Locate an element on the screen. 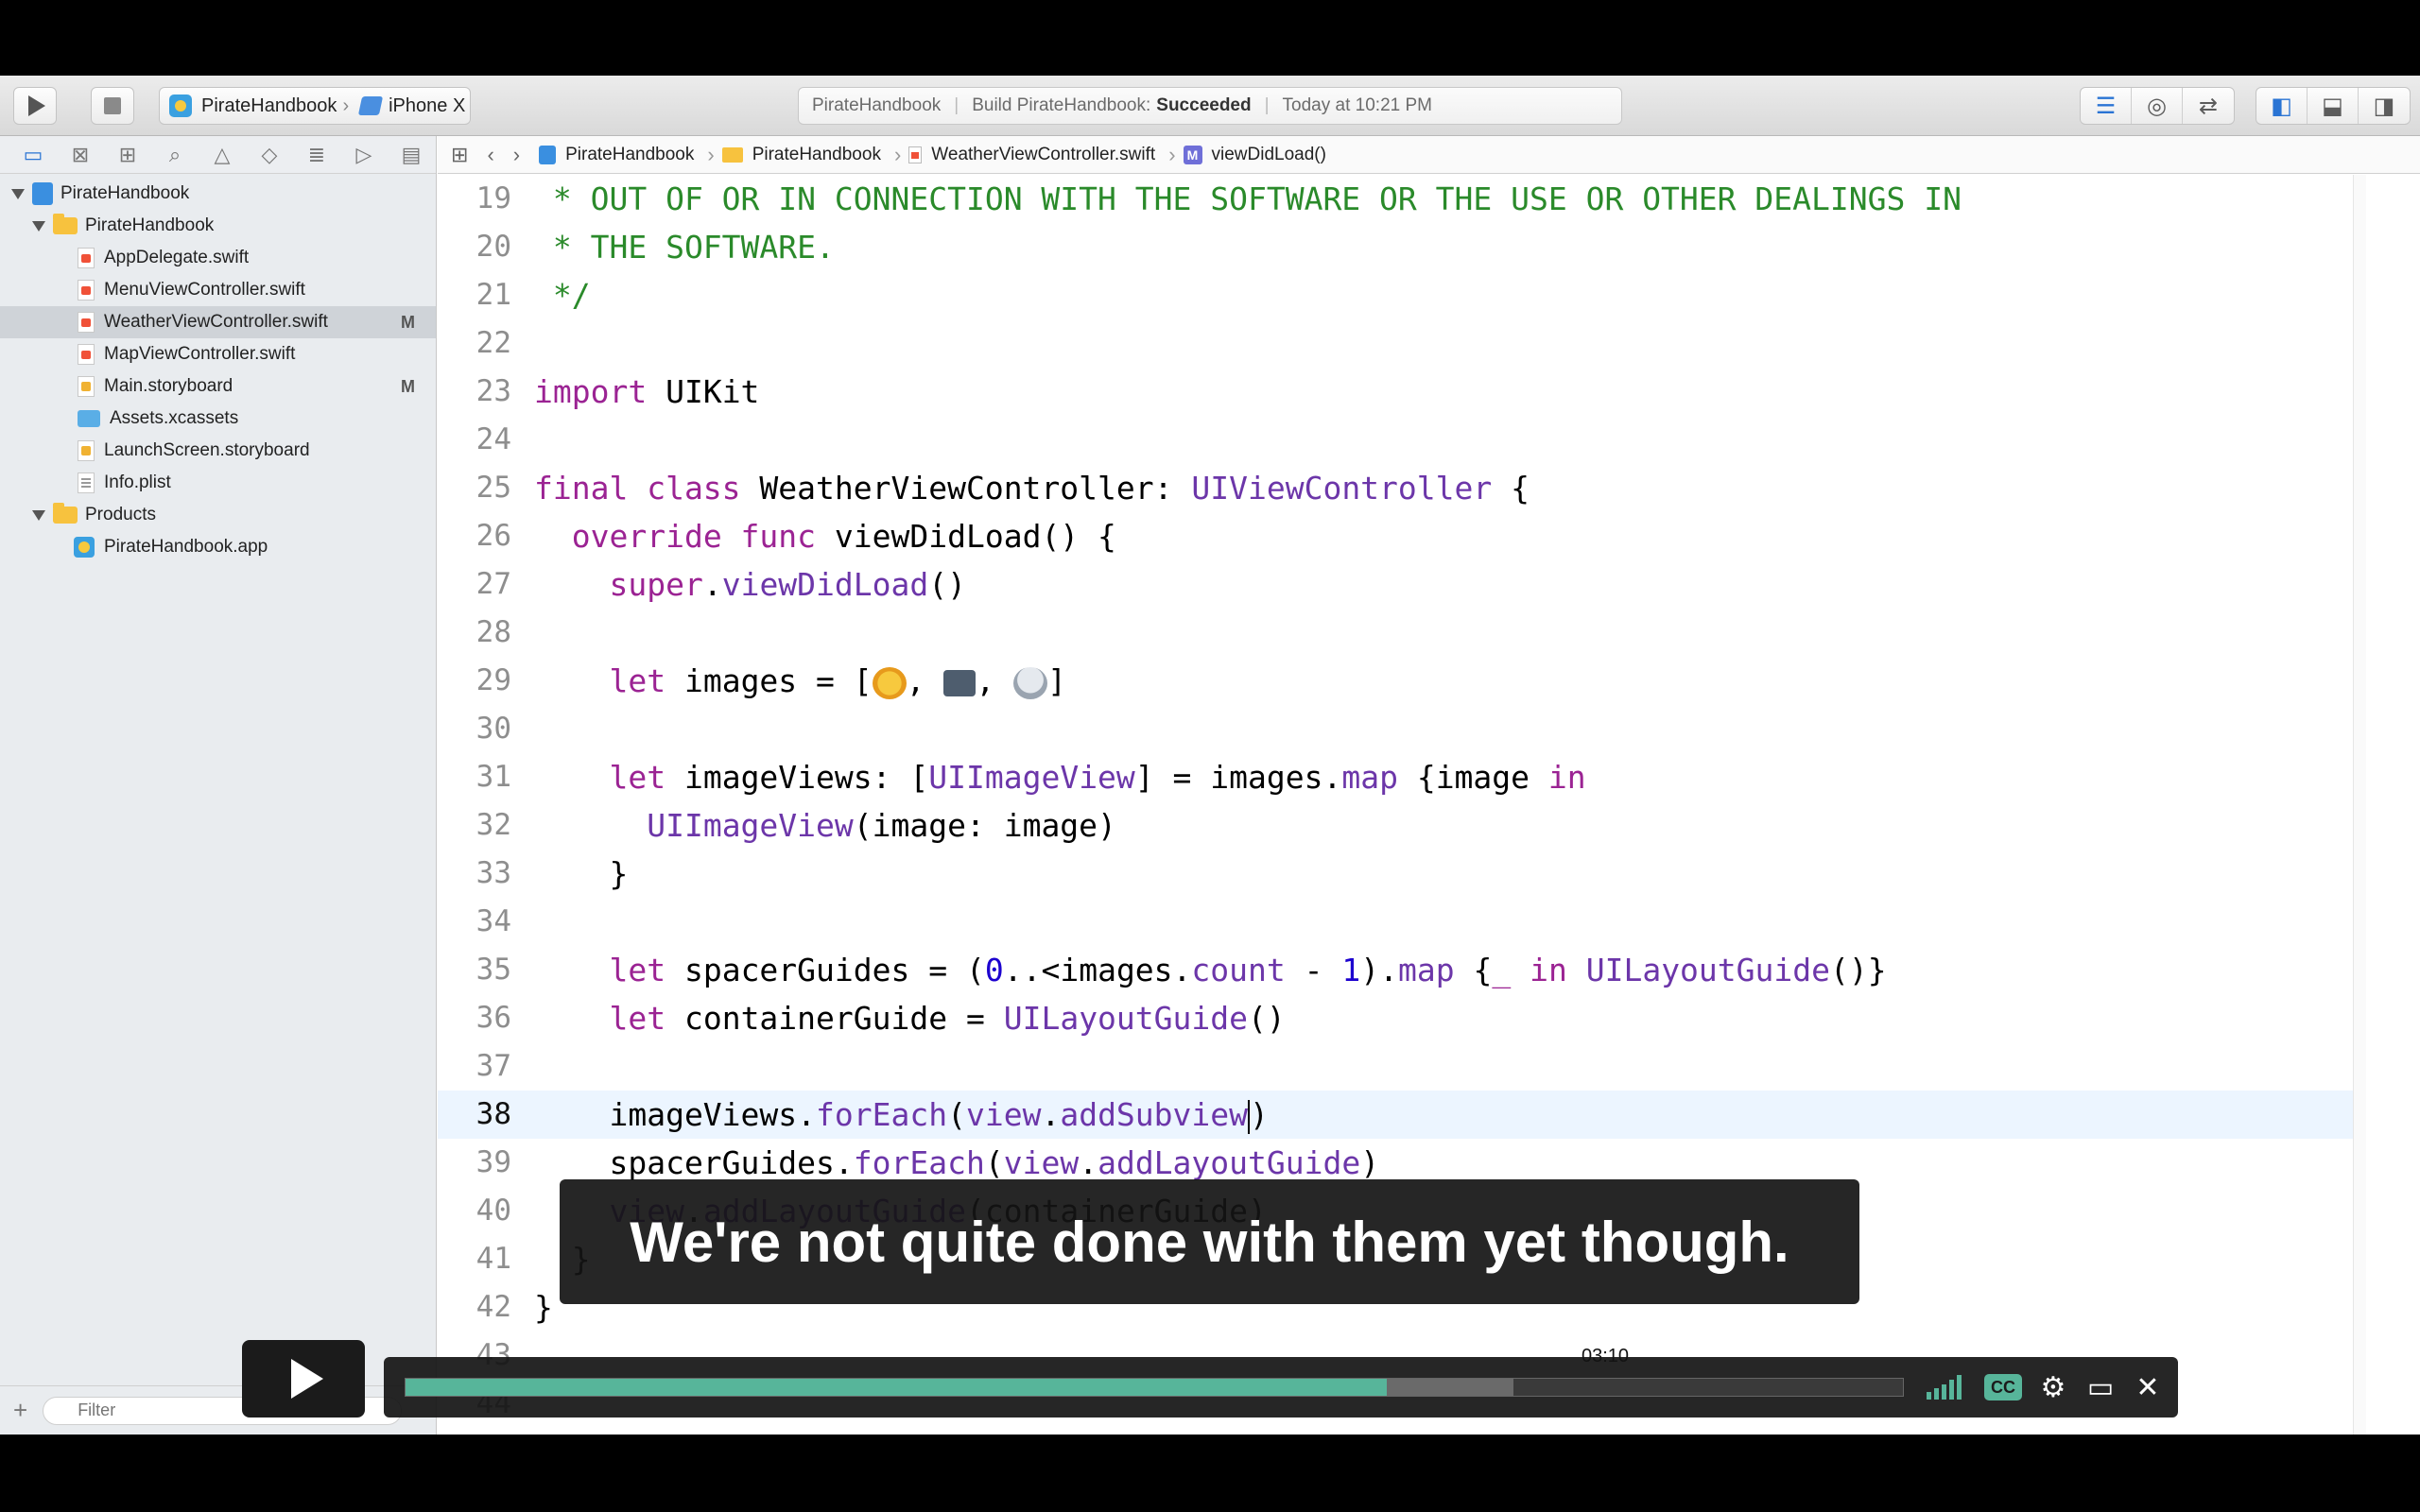 The width and height of the screenshot is (2420, 1512). tree-item-label: PirateHandbook is located at coordinates (150, 225).